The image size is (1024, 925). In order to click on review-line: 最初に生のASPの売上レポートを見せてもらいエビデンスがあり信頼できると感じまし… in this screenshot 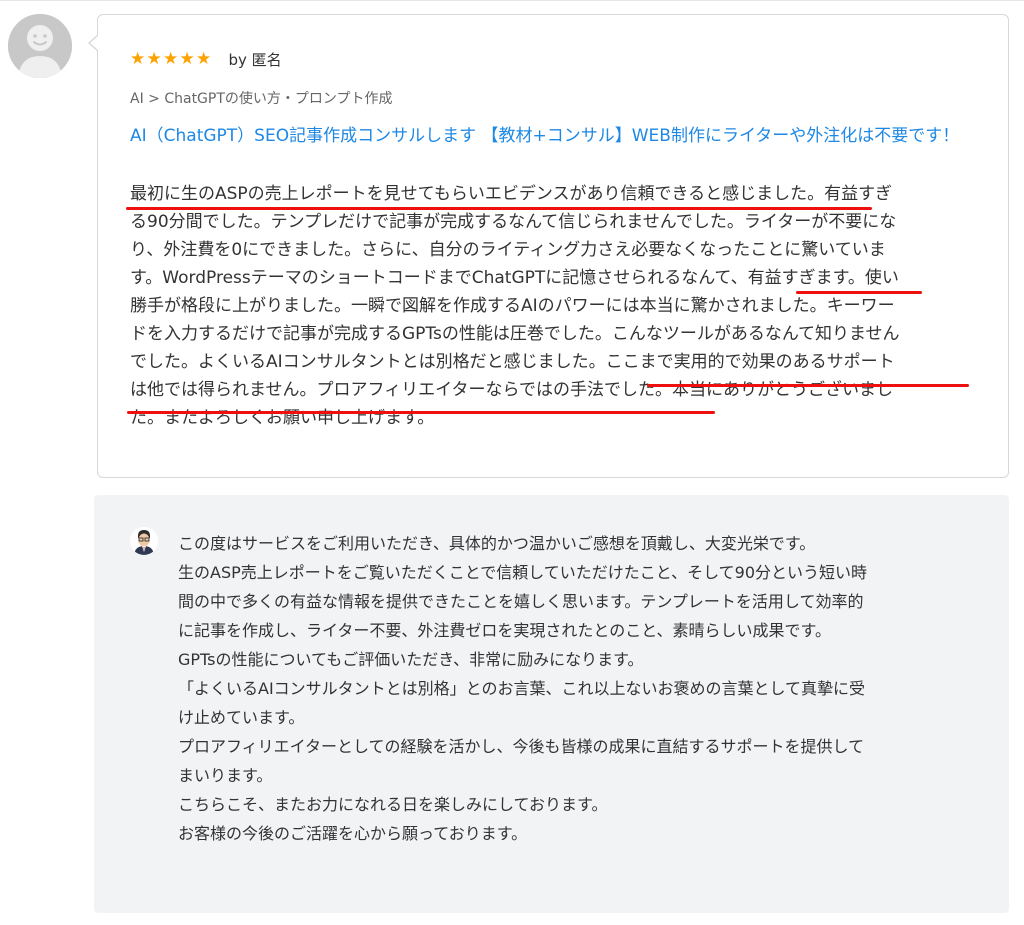, I will do `click(511, 194)`.